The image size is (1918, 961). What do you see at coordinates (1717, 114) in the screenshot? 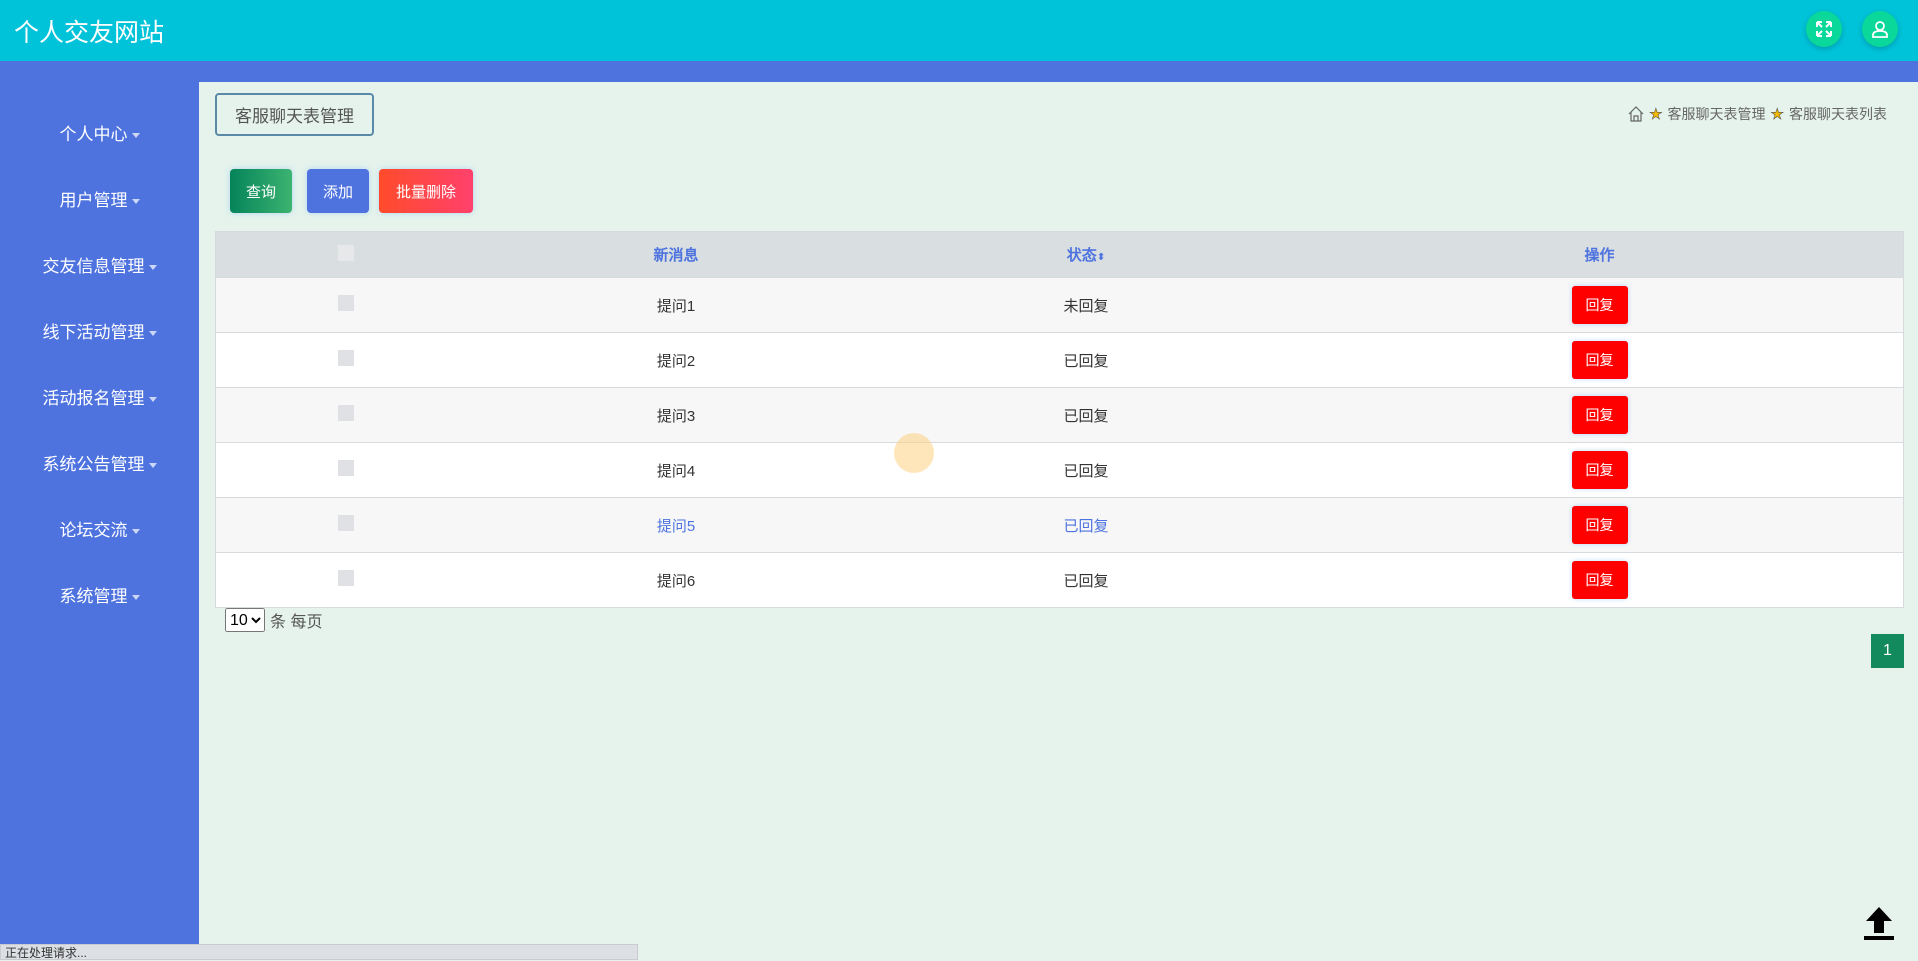
I see `breadcrumb-item: 客服聊天表管理` at bounding box center [1717, 114].